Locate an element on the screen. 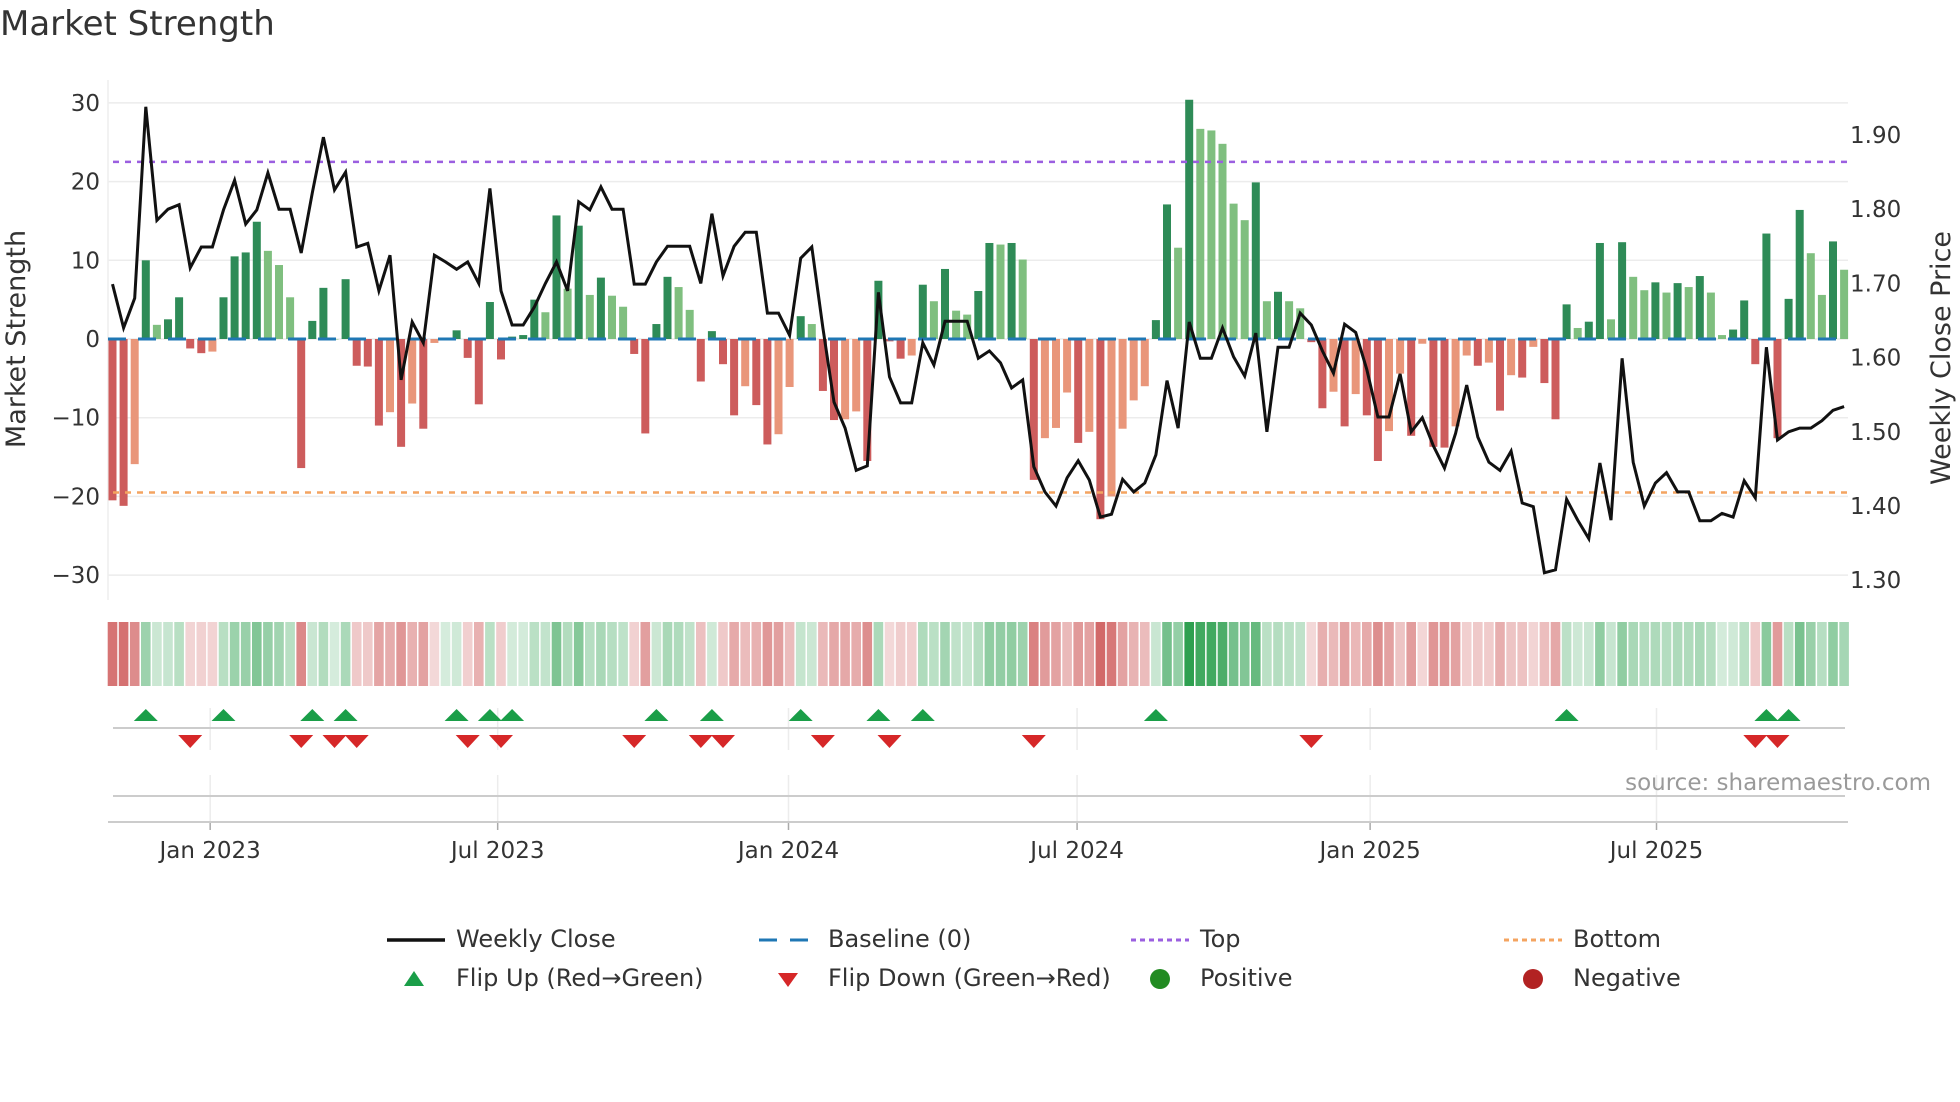 The image size is (1960, 1102). negative-legend-icon is located at coordinates (1533, 979).